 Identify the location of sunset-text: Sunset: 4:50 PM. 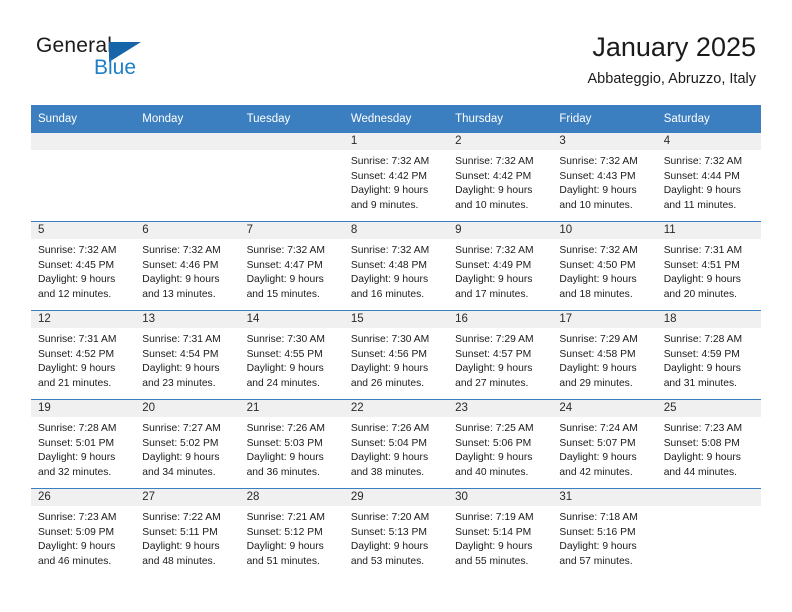
(597, 265).